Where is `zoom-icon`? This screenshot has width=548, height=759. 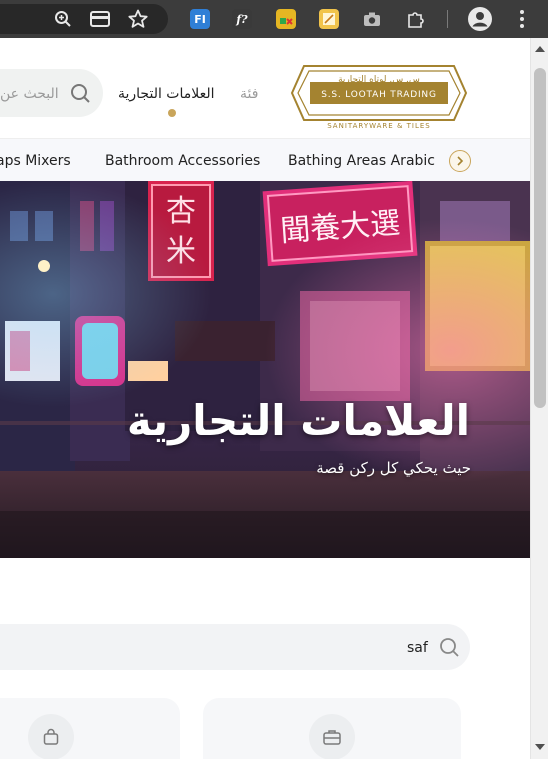 zoom-icon is located at coordinates (63, 19).